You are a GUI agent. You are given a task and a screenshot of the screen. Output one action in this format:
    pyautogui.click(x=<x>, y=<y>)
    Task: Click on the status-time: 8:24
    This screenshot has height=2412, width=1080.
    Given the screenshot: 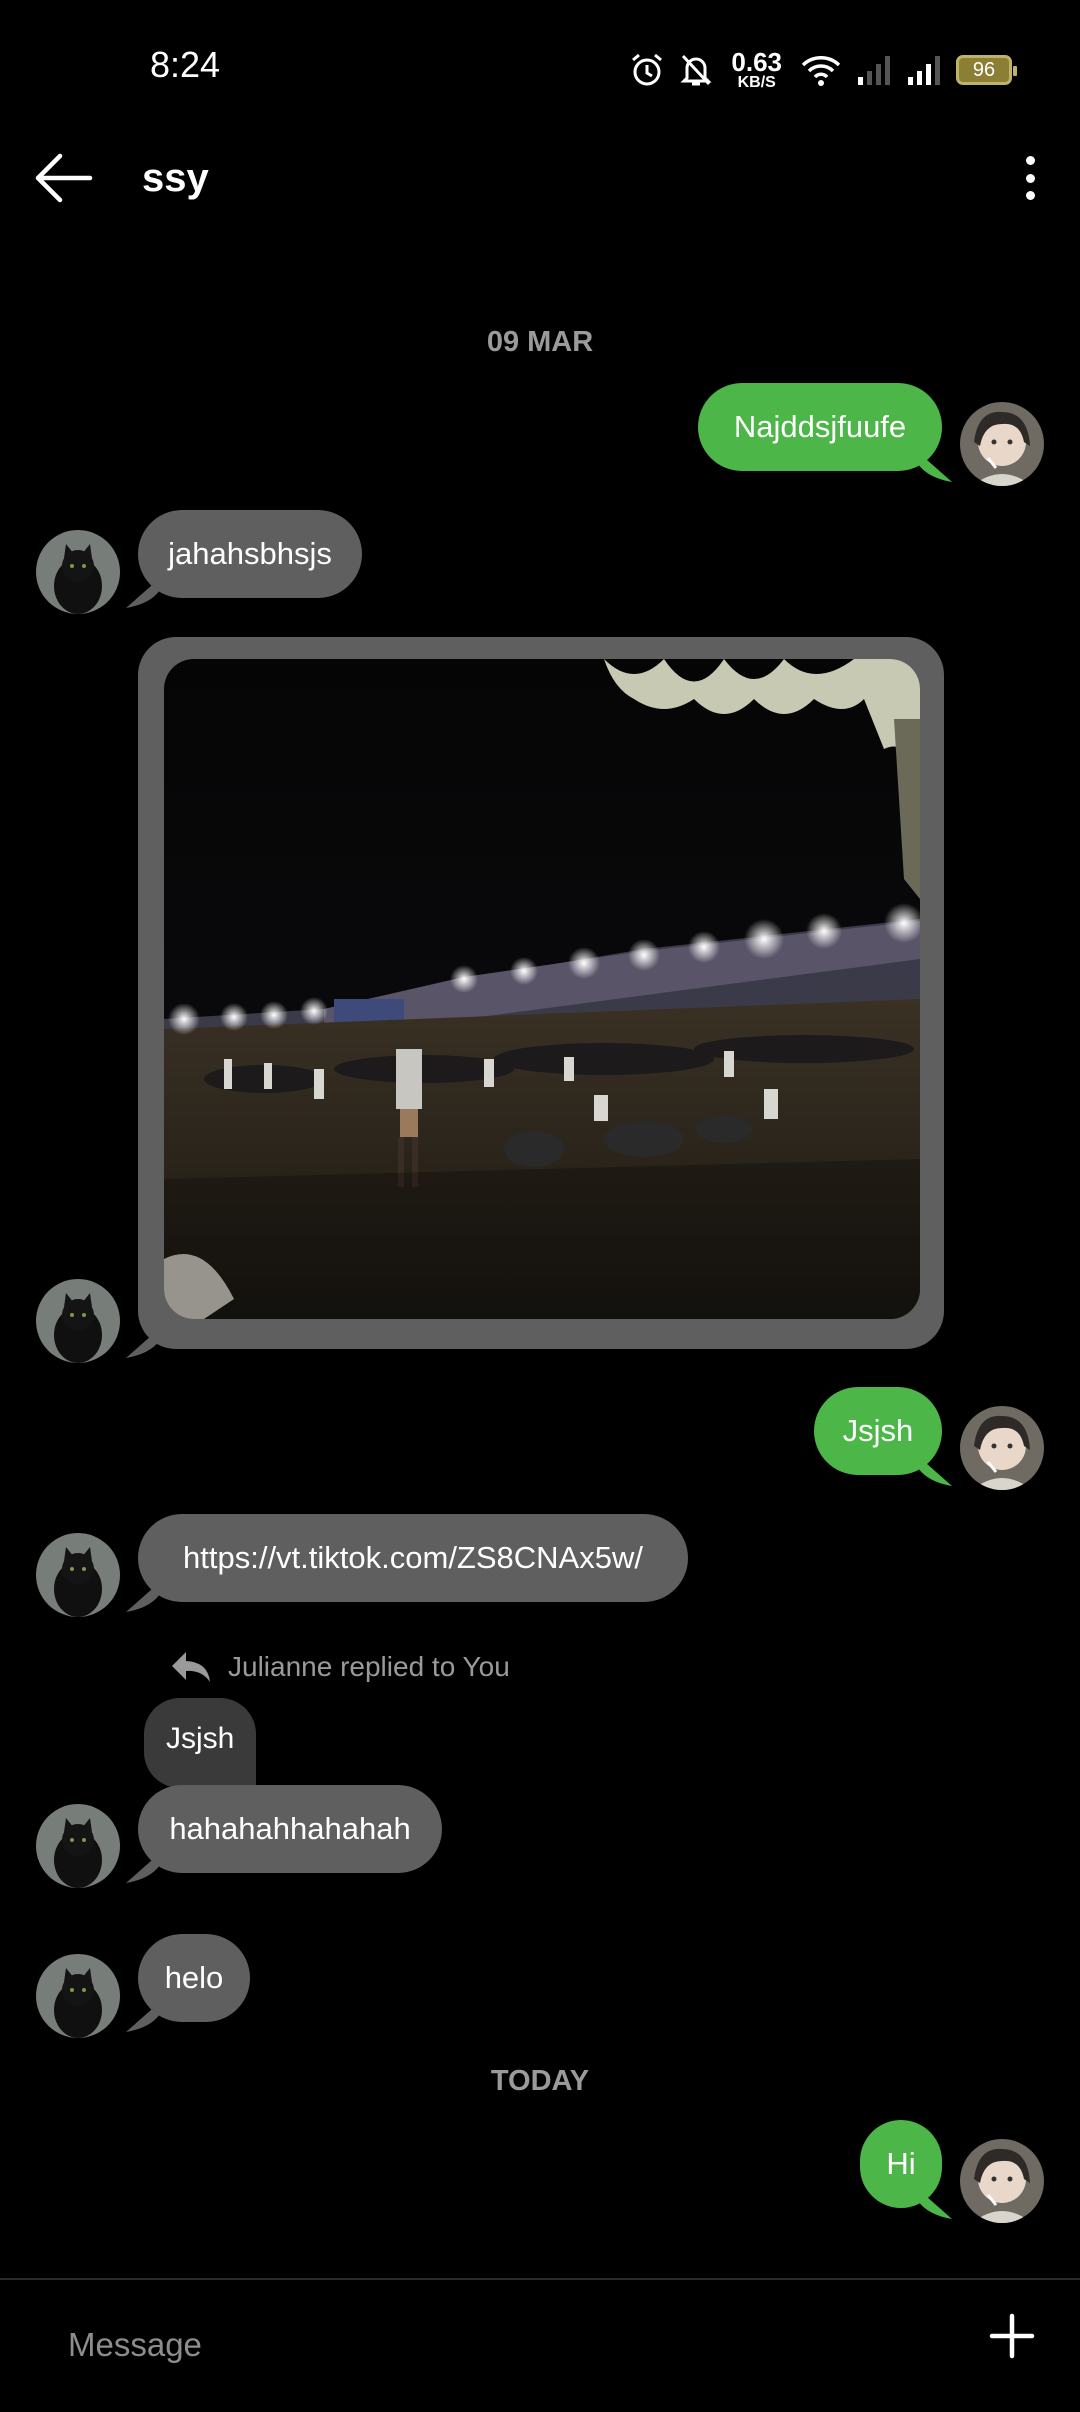 What is the action you would take?
    pyautogui.click(x=185, y=64)
    